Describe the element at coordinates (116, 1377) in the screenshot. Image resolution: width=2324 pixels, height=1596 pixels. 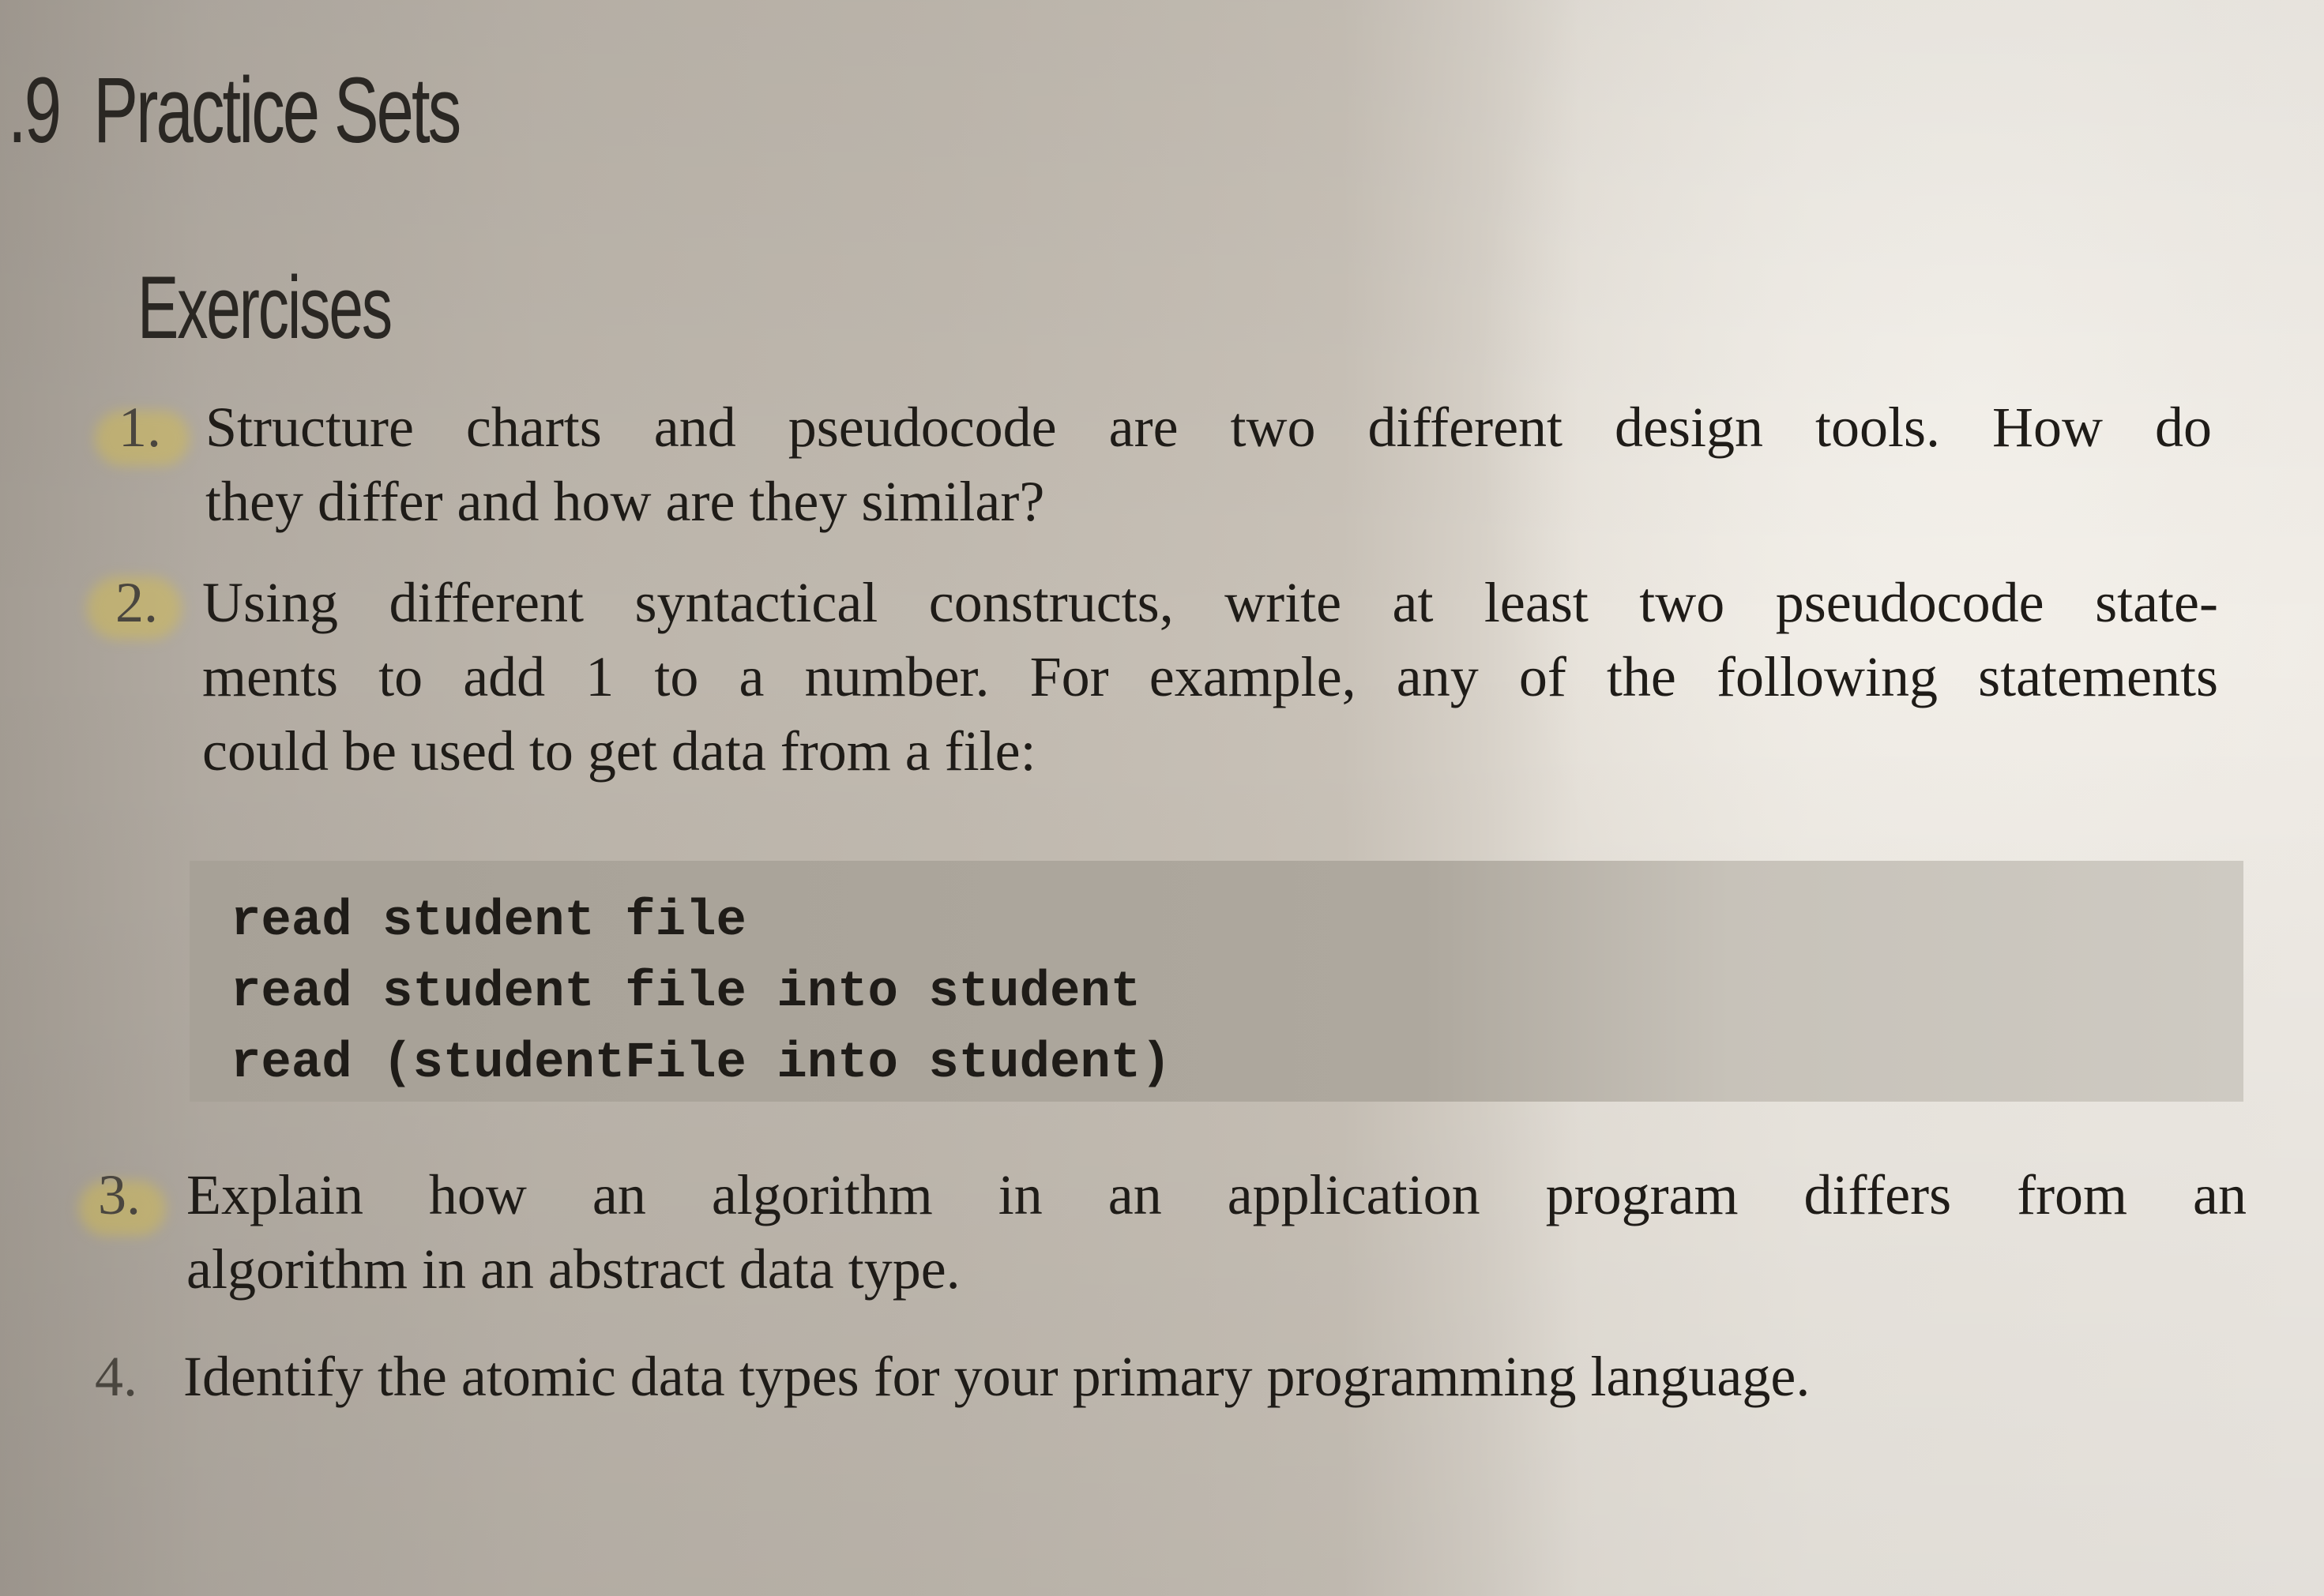
I see `exercise-number: 4.` at that location.